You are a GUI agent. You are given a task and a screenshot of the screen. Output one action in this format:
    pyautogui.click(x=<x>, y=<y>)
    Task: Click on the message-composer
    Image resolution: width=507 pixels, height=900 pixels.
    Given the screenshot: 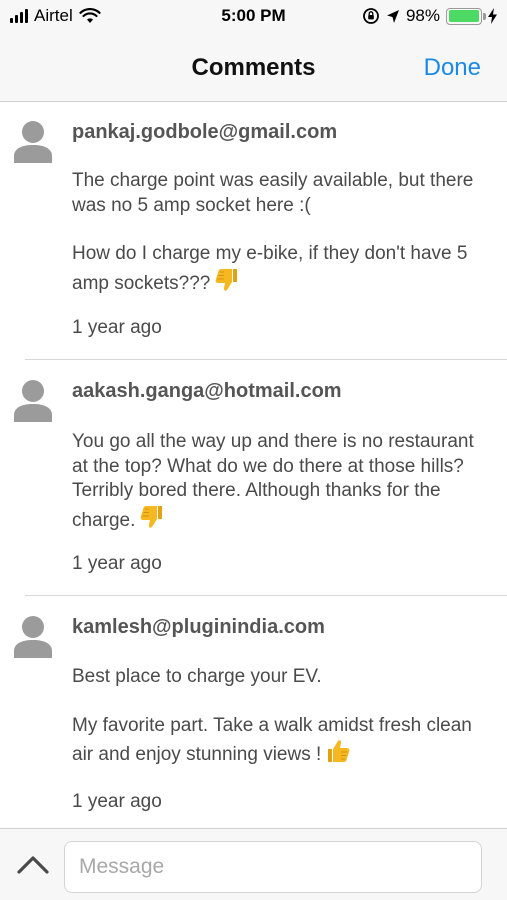 What is the action you would take?
    pyautogui.click(x=253, y=864)
    